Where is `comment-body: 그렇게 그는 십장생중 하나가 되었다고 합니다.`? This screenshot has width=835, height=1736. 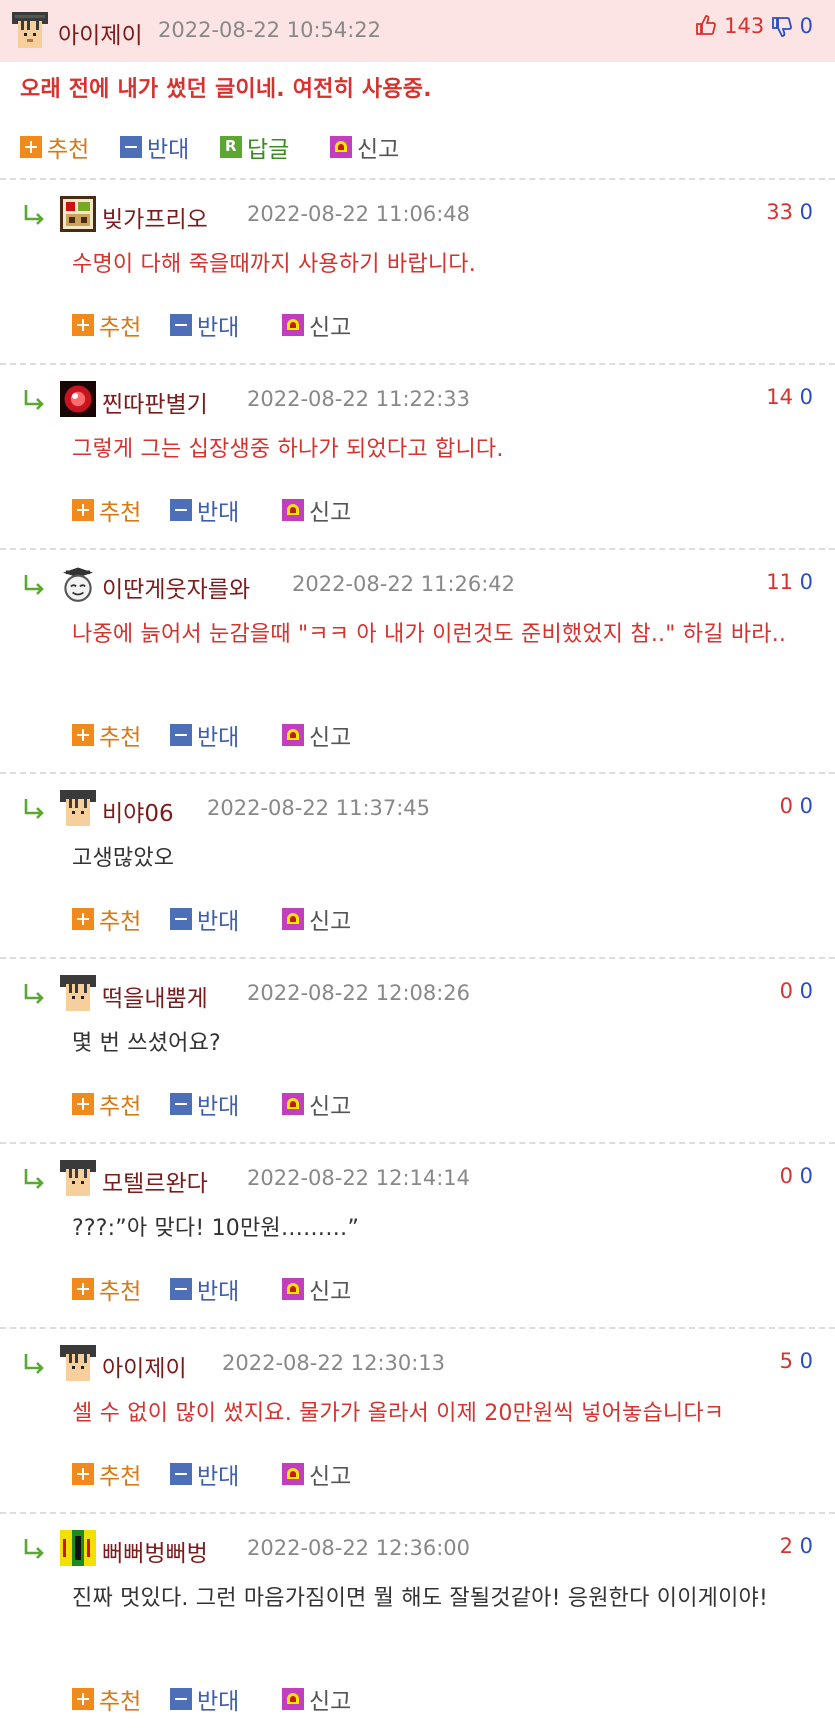
comment-body: 그렇게 그는 십장생중 하나가 되었다고 합니다. is located at coordinates (288, 449).